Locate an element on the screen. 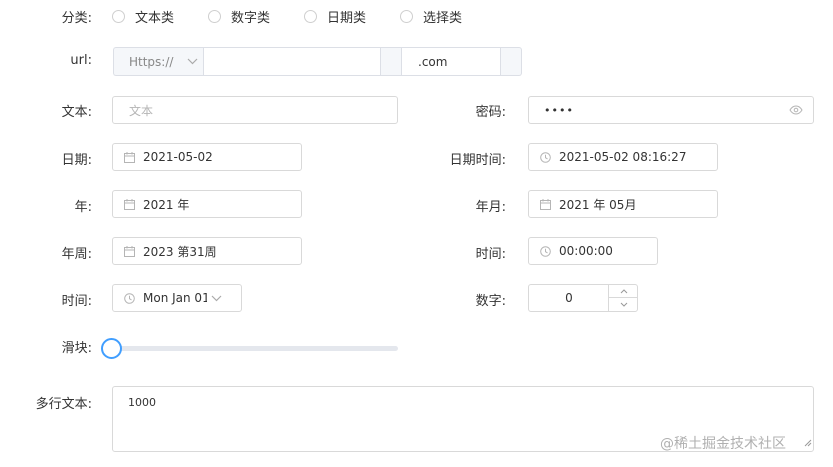 The height and width of the screenshot is (467, 833). multiline-label: 多行文本: is located at coordinates (63, 404).